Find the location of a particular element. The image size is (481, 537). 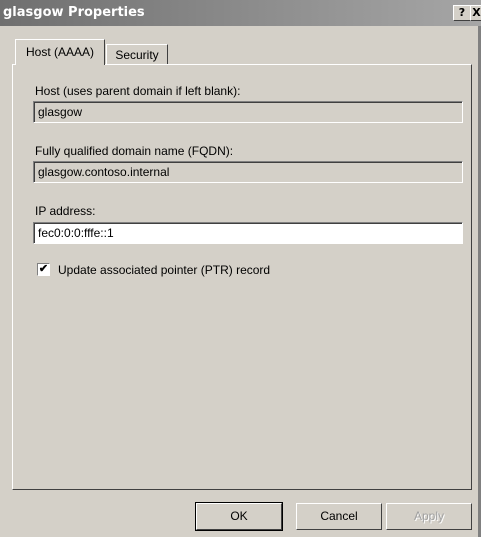

title-bar: glasgow Properties ? X is located at coordinates (240, 13).